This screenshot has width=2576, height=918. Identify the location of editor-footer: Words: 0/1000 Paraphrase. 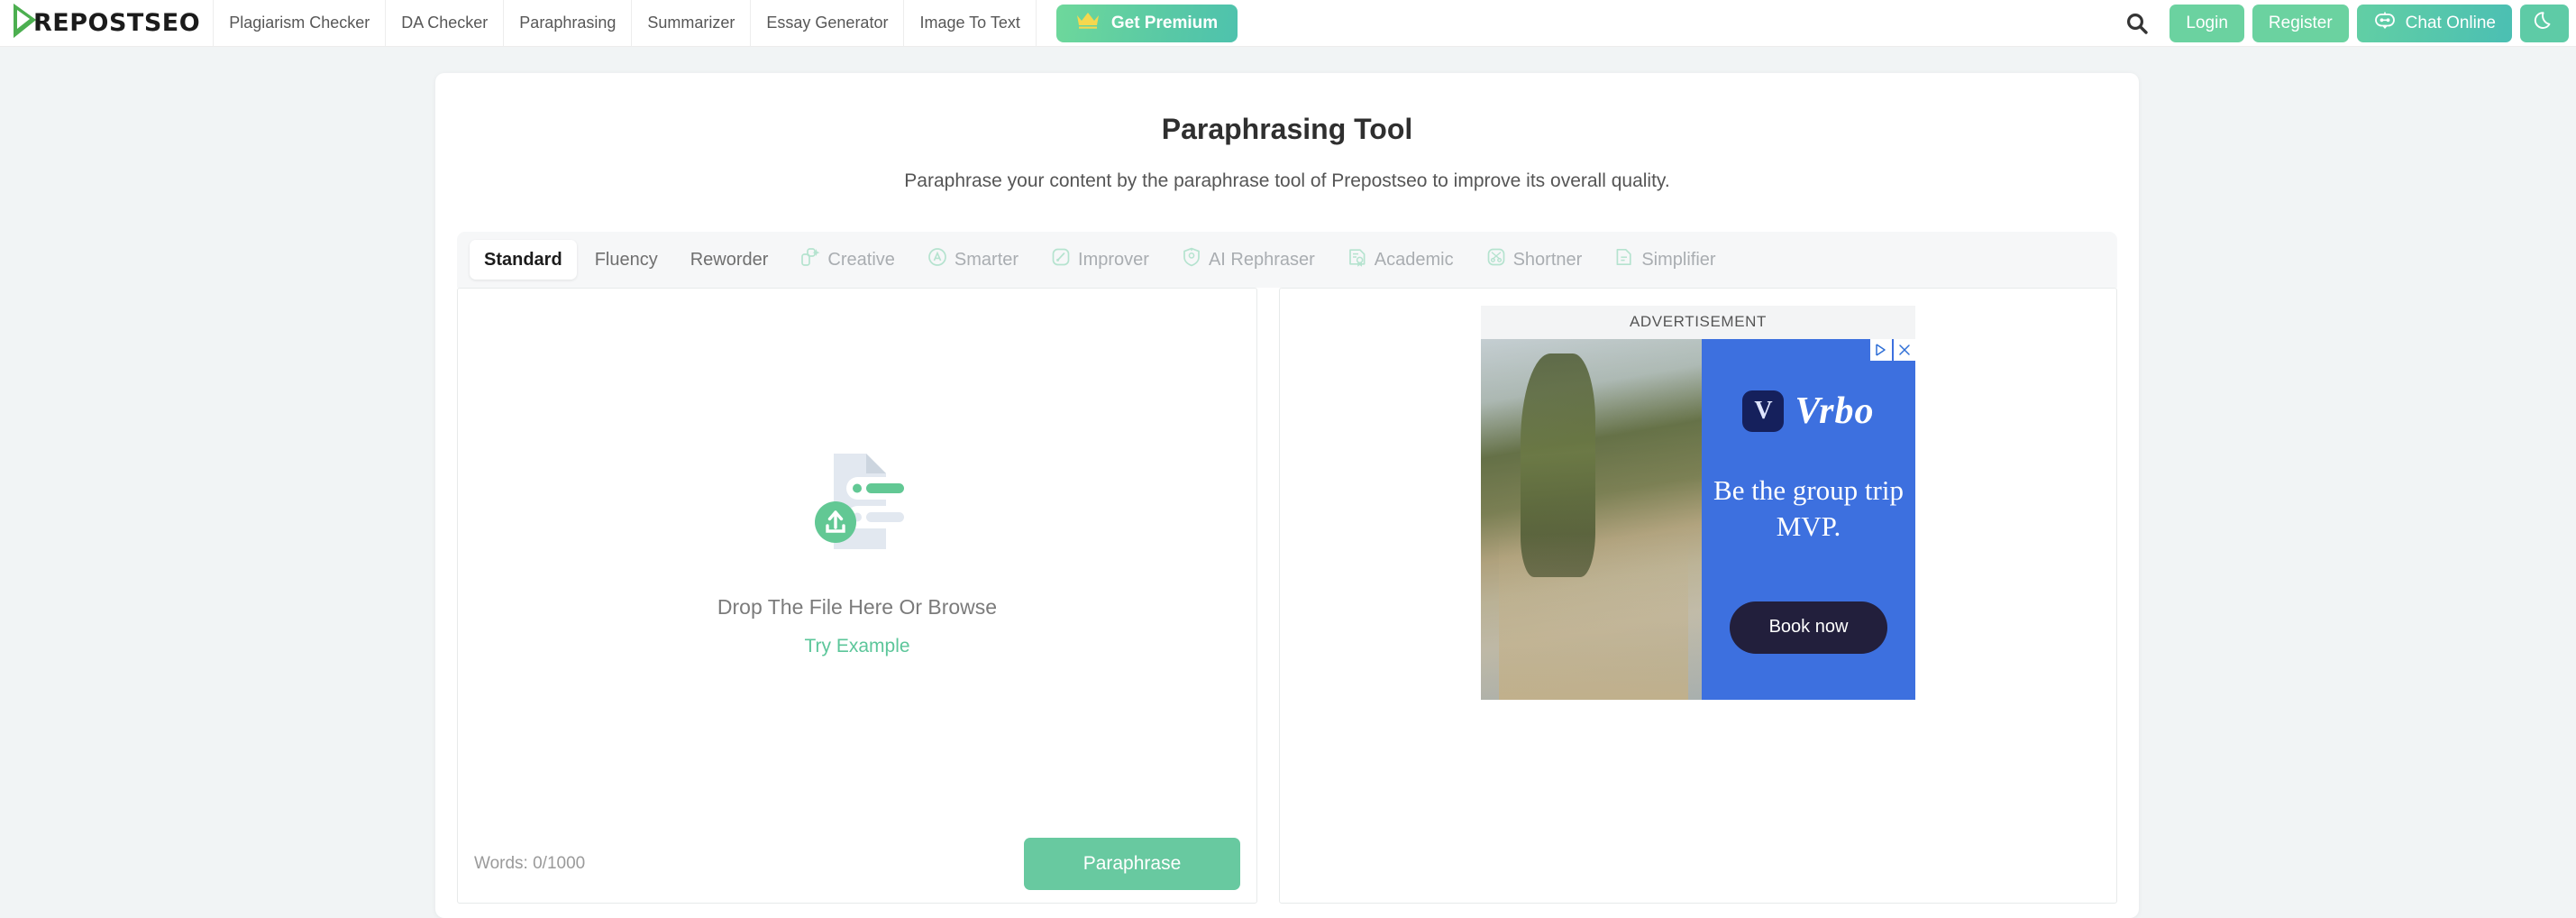
(857, 864).